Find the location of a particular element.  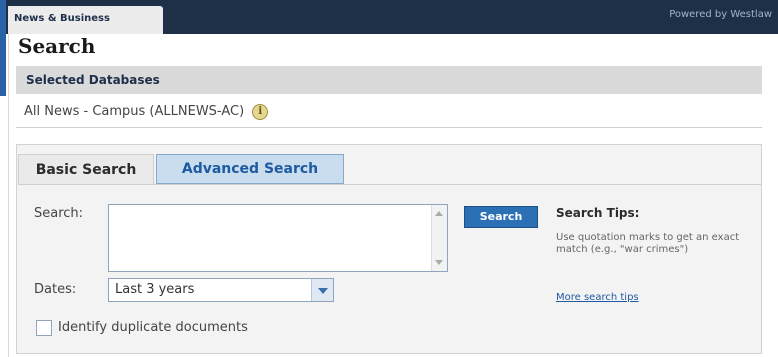

info-icon: i is located at coordinates (260, 111).